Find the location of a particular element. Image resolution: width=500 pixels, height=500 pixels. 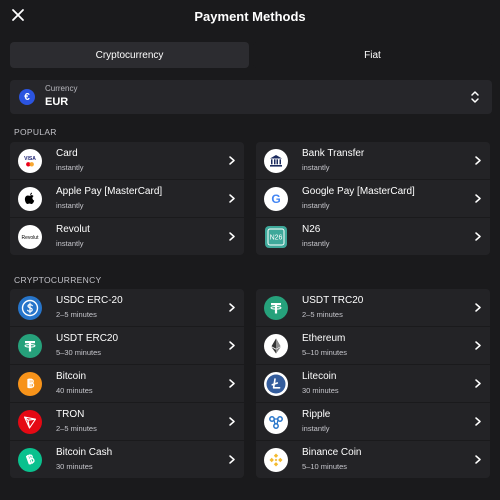

item-name: Litecoin is located at coordinates (319, 376).